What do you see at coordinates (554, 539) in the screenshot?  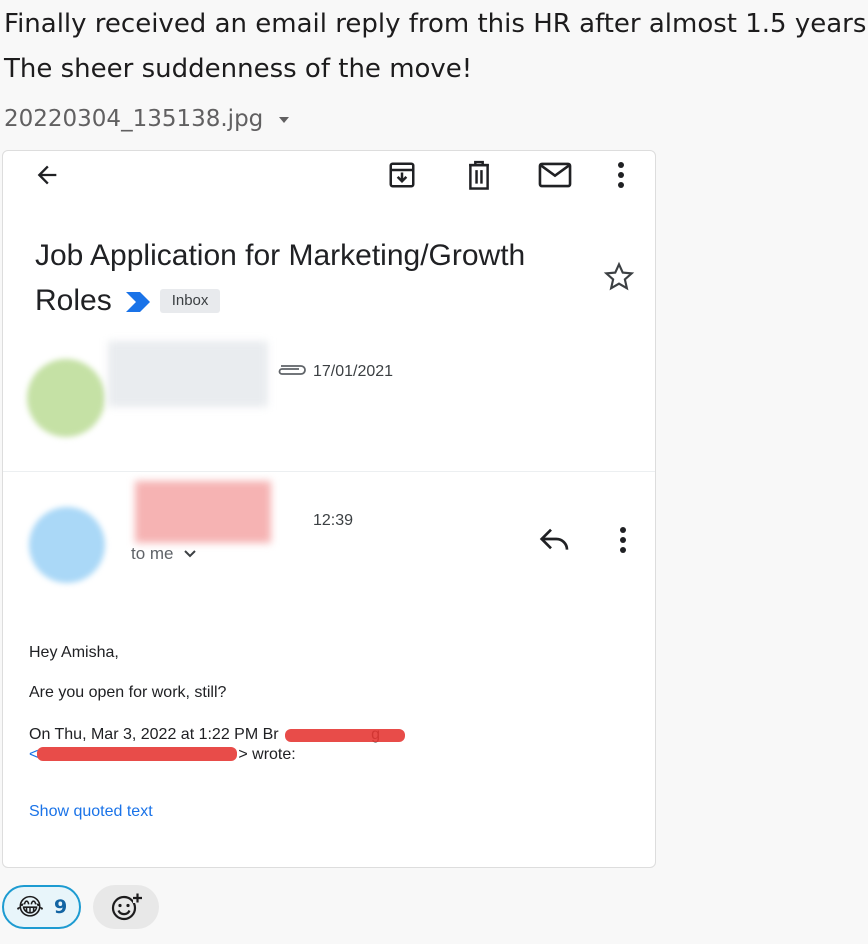 I see `reply-icon` at bounding box center [554, 539].